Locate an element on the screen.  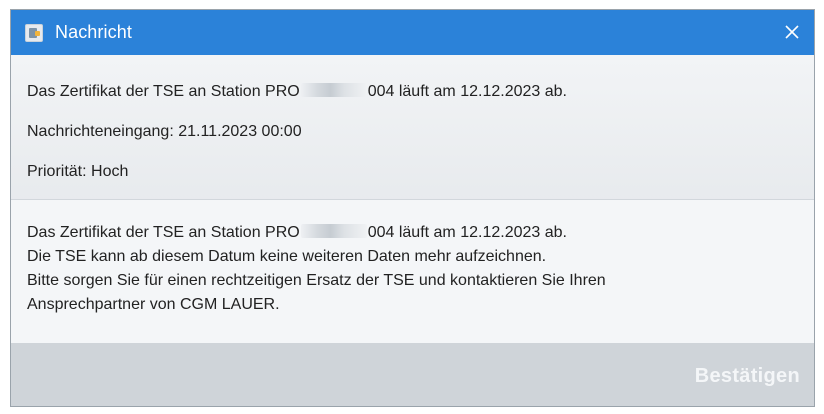
message-line-1-suffix: 004 läuft am 12.12.2023 ab. is located at coordinates (467, 232).